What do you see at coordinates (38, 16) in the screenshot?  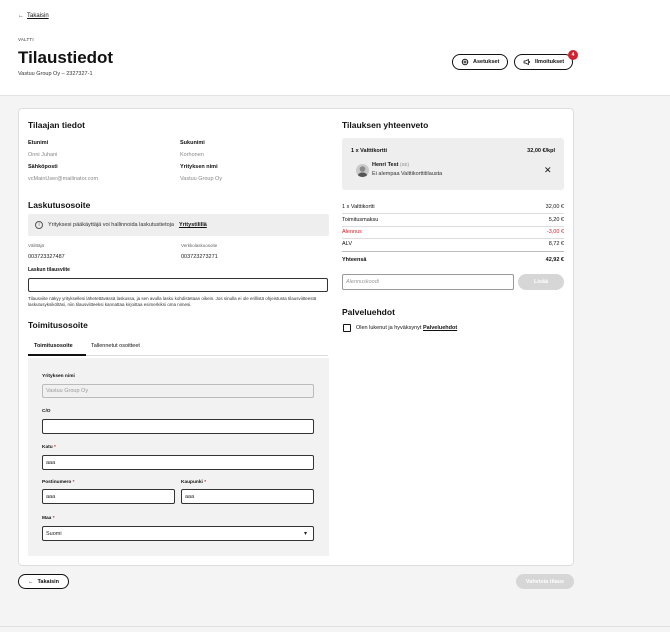 I see `back-link-label: Takaisin` at bounding box center [38, 16].